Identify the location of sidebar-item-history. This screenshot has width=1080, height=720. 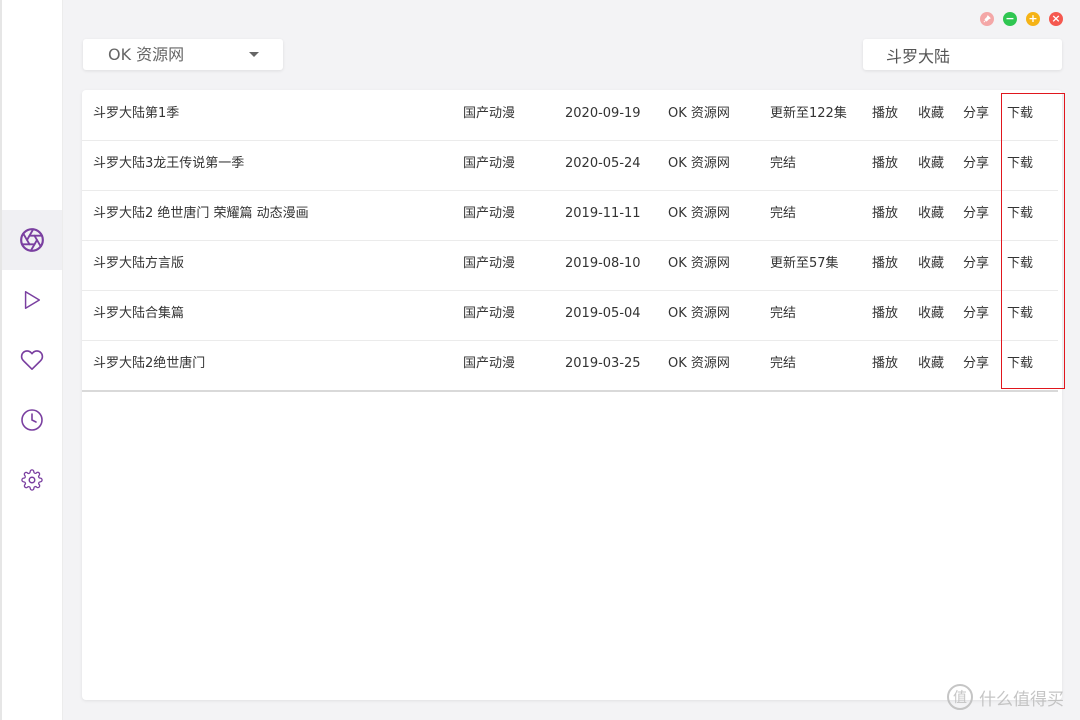
(32, 420).